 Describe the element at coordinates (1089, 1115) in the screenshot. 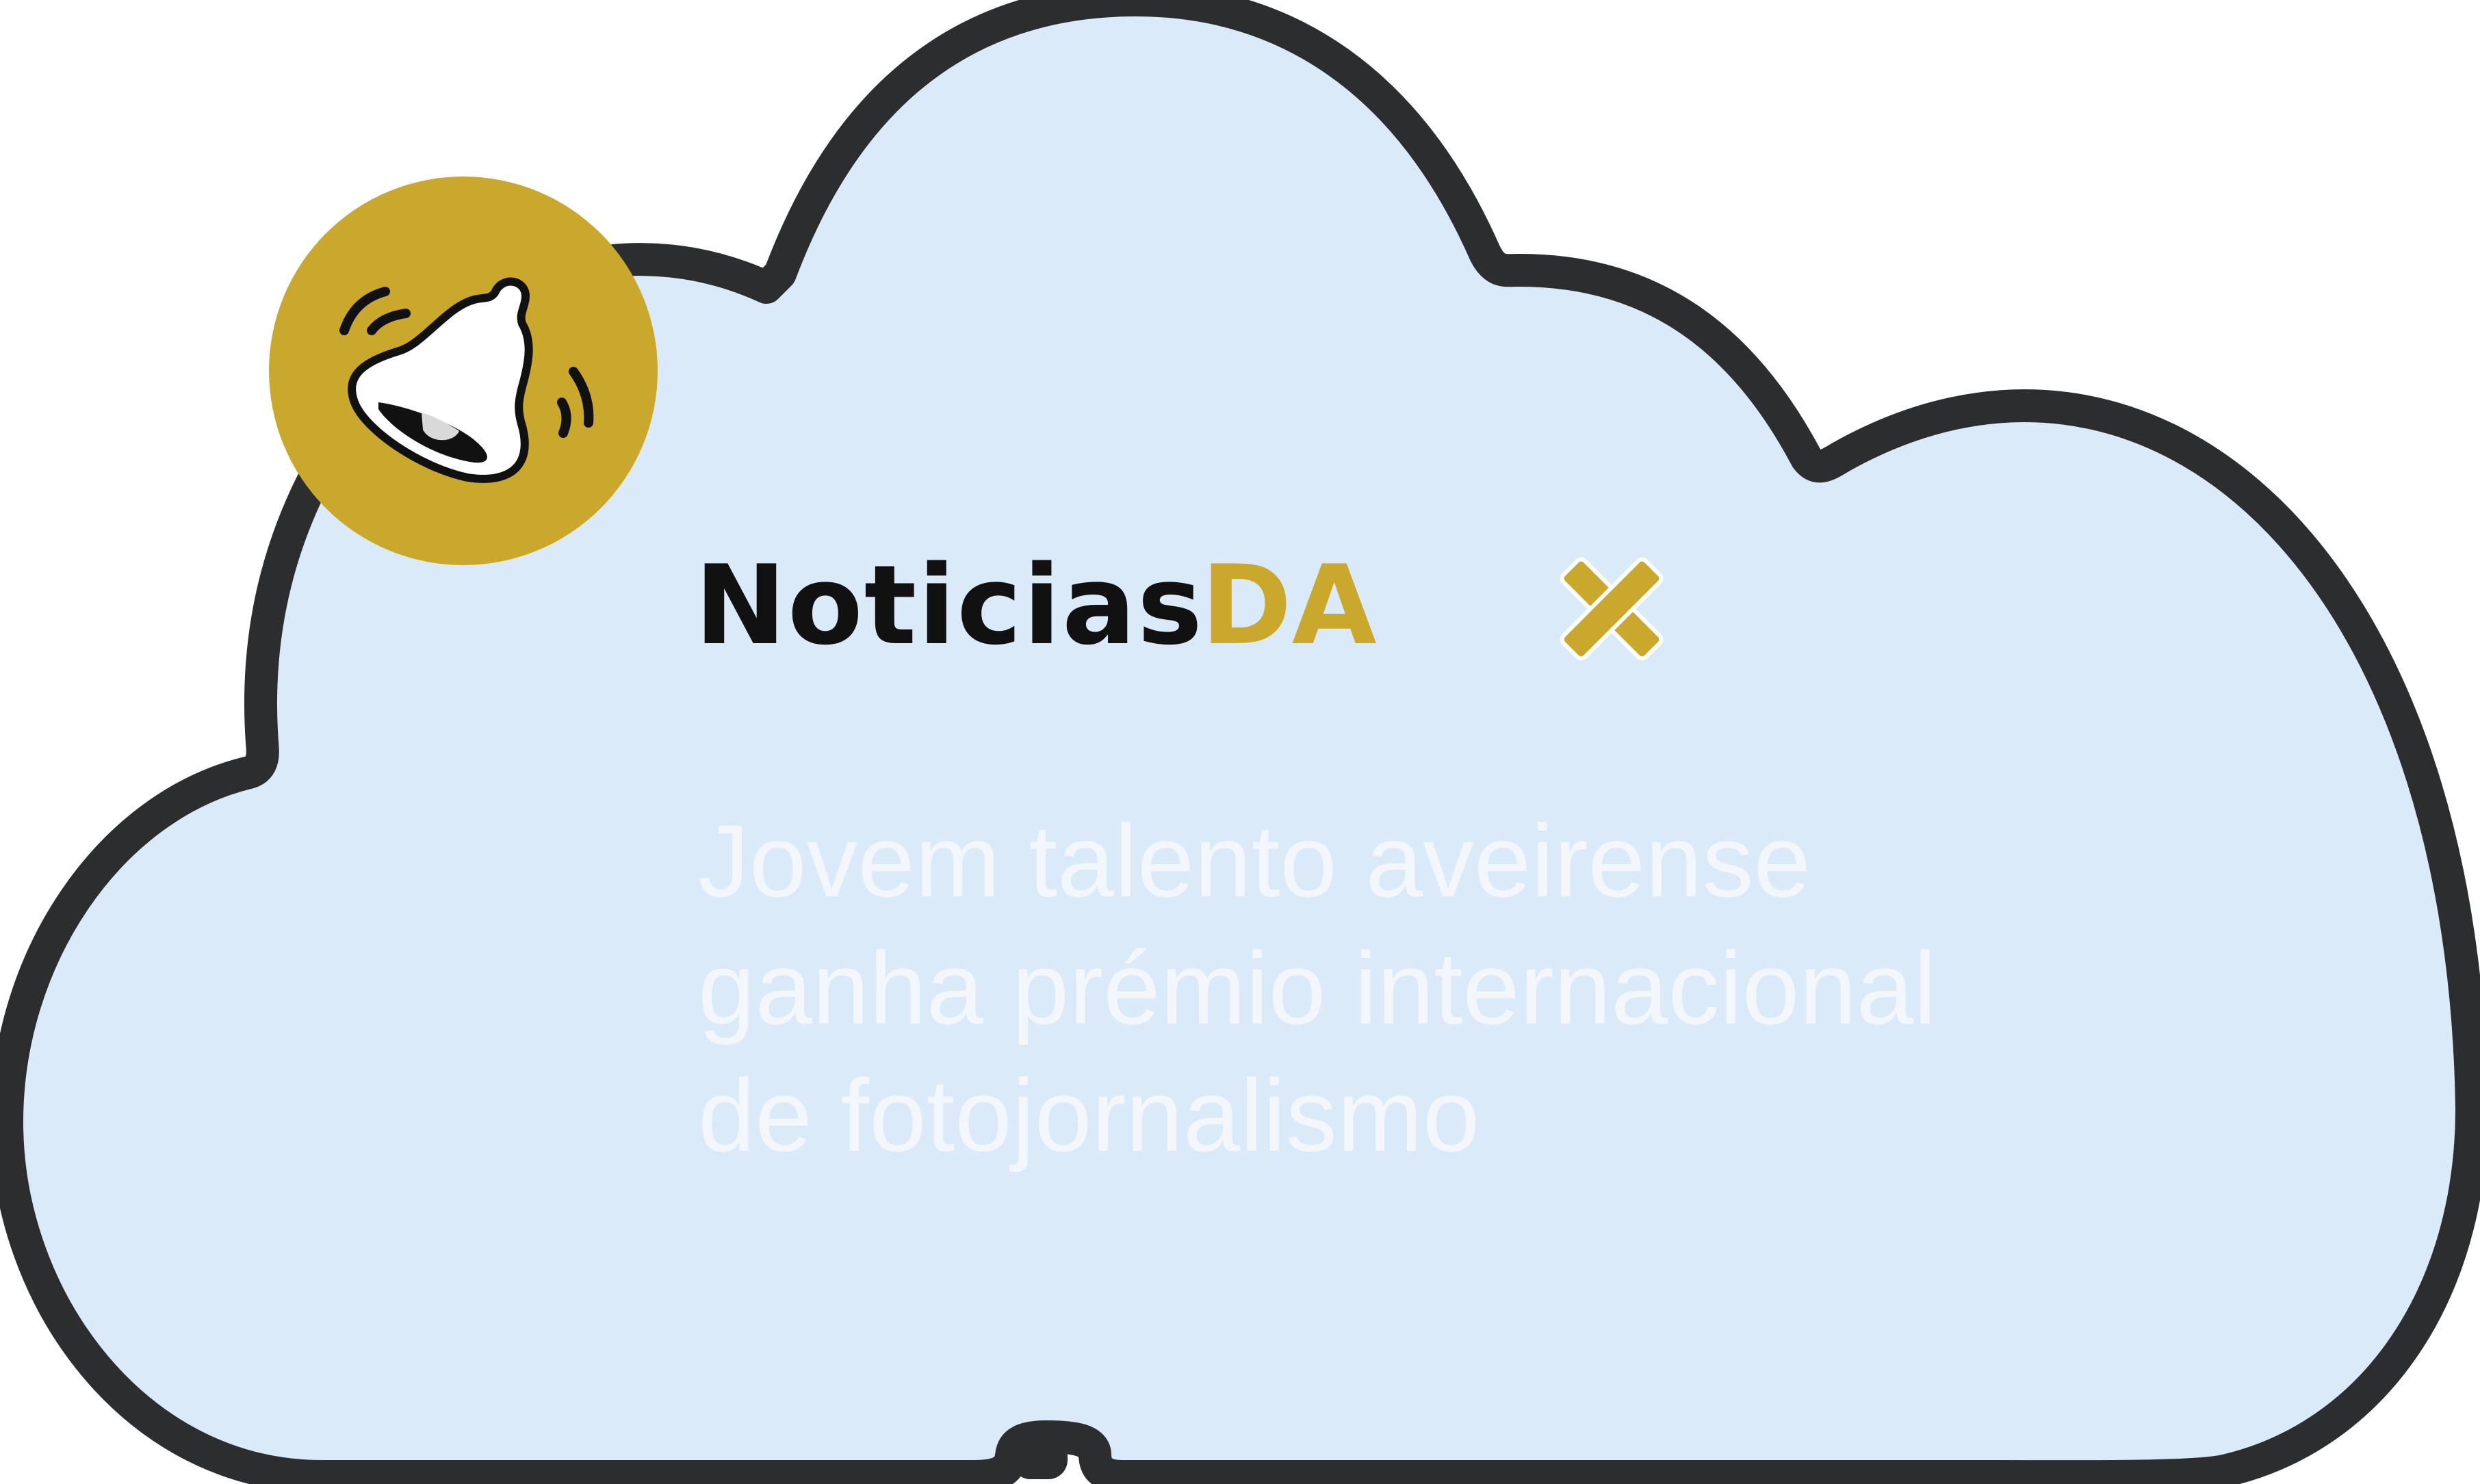

I see `headline-line-3: de fotojornalismo` at that location.